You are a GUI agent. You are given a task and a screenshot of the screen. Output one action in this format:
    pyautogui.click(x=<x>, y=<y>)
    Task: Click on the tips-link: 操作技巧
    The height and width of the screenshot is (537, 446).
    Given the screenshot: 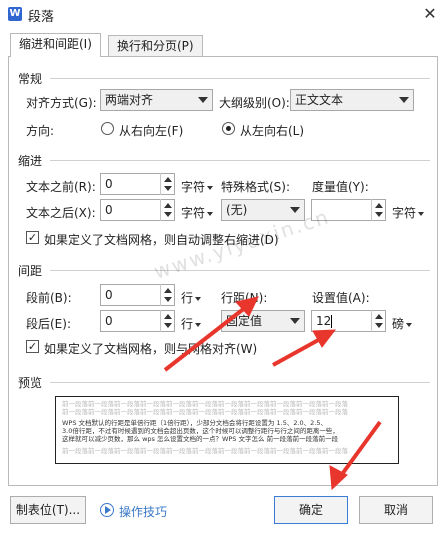 What is the action you would take?
    pyautogui.click(x=143, y=511)
    